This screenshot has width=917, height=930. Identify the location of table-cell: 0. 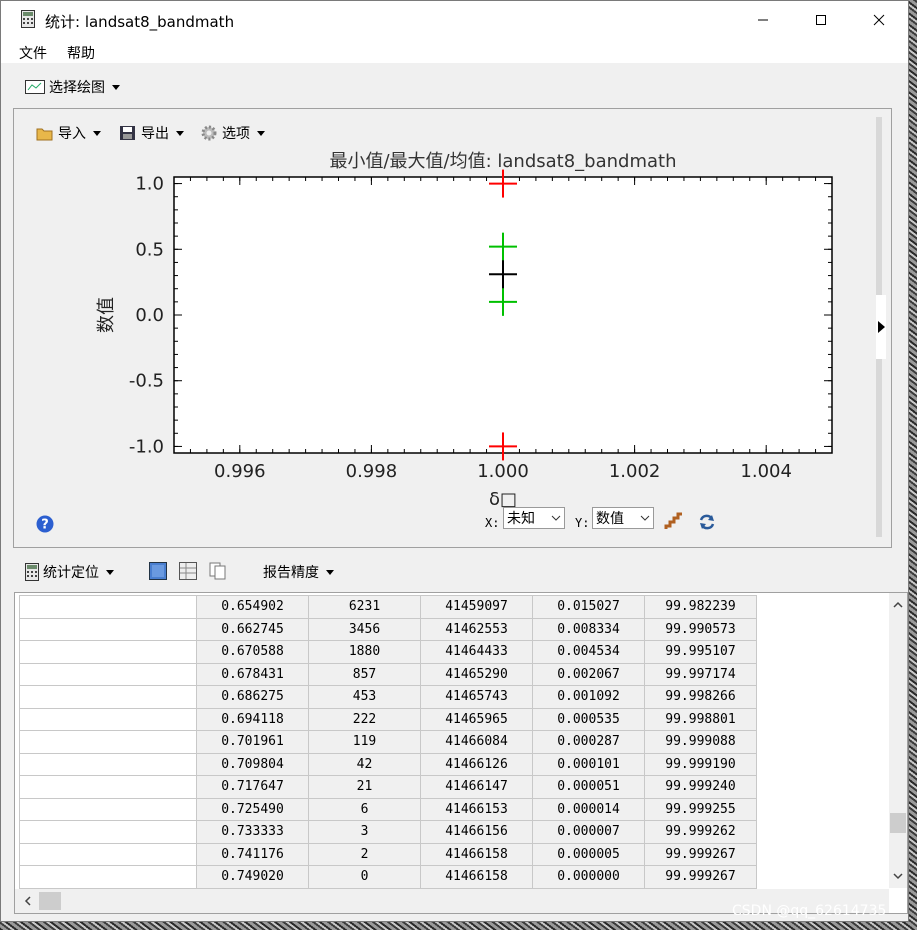
(364, 877).